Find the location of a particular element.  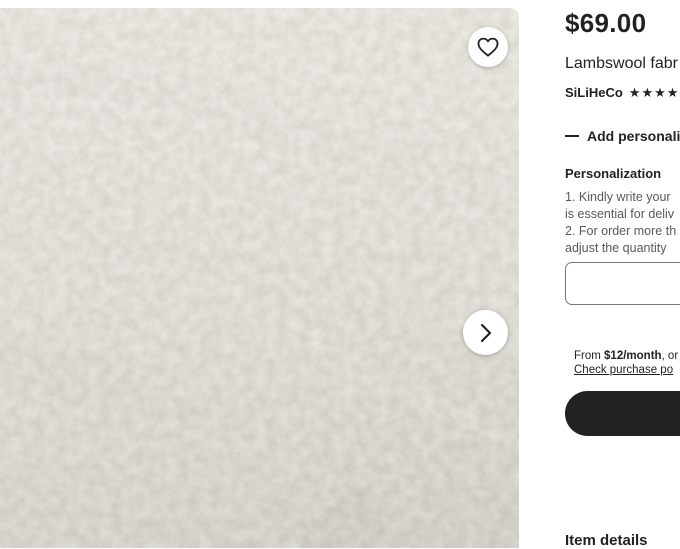

price: $69.00 is located at coordinates (606, 23).